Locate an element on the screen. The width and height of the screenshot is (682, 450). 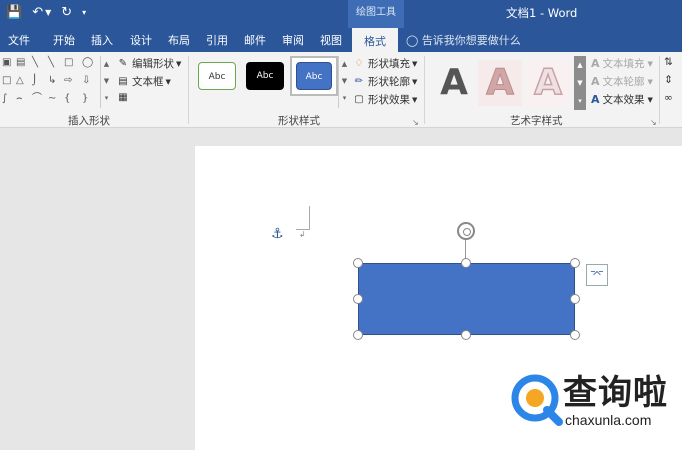
rotation-connector is located at coordinates (465, 250).